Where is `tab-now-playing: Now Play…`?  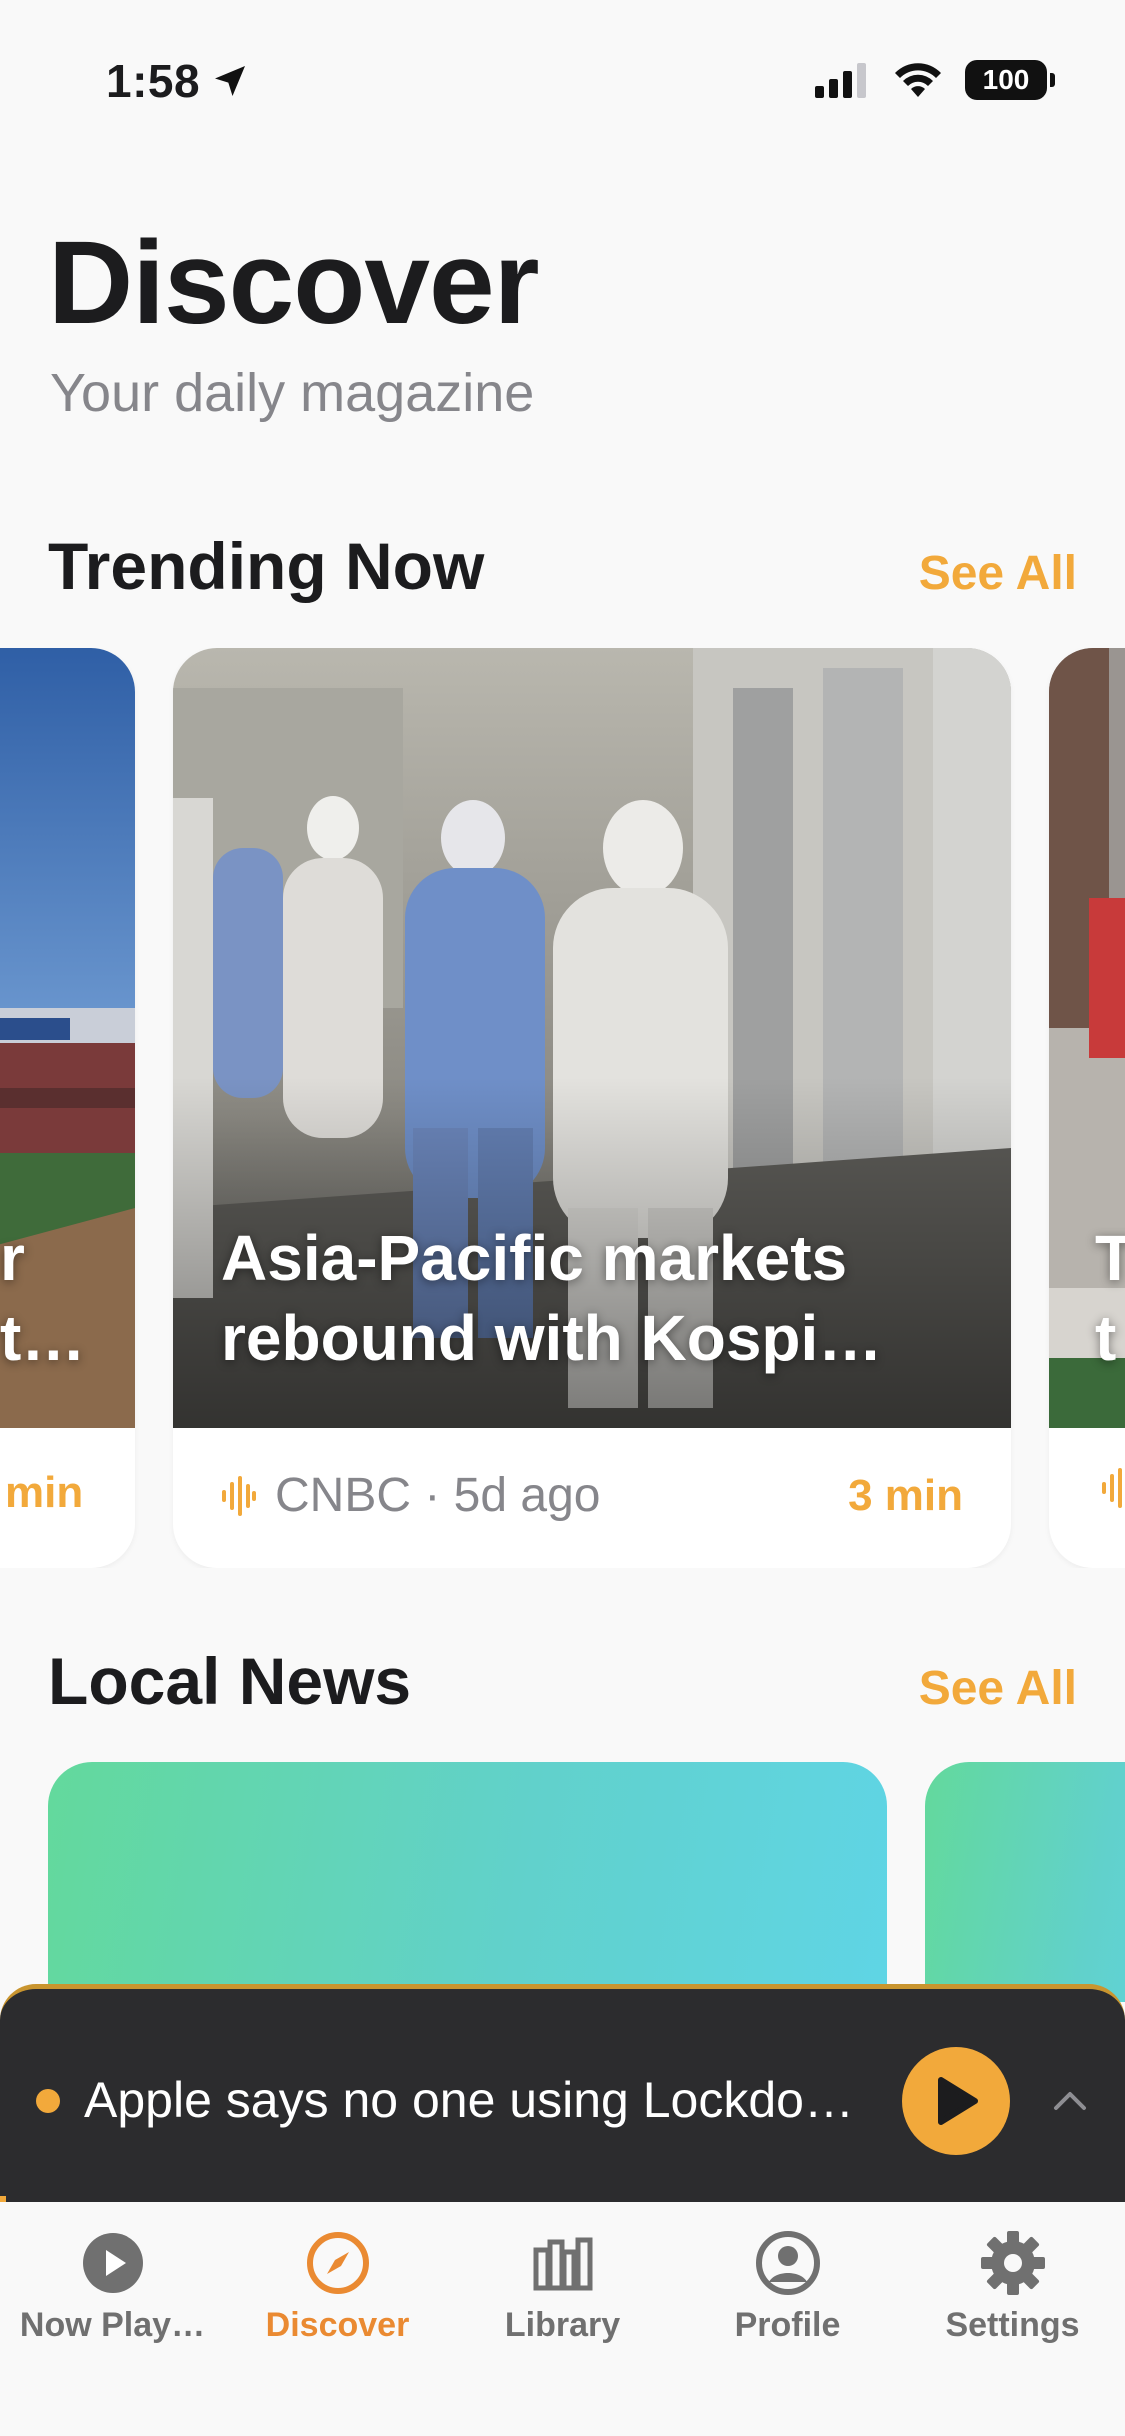
tab-now-playing: Now Play… is located at coordinates (112, 2319).